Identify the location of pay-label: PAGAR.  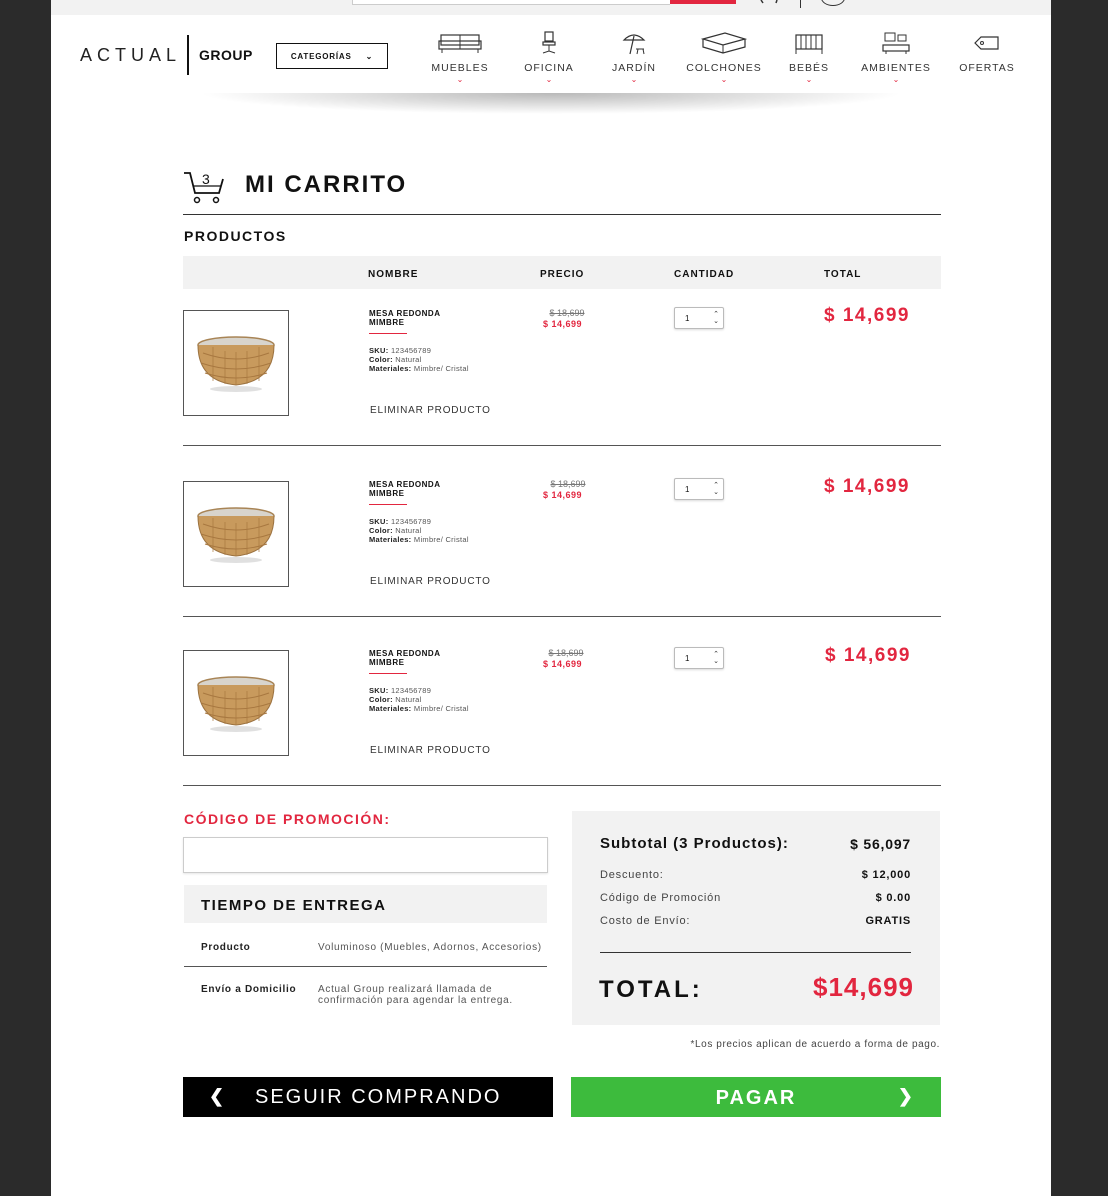
(756, 1098).